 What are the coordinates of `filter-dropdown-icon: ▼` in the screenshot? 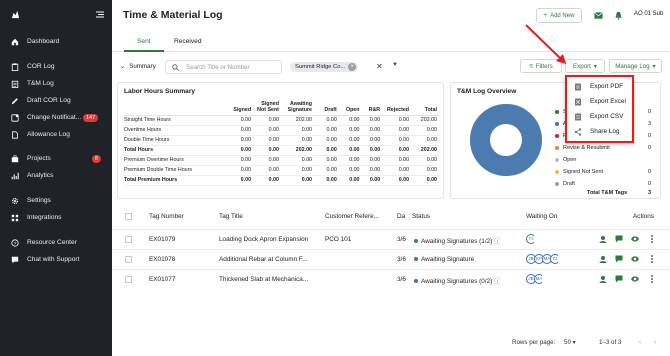 It's located at (395, 65).